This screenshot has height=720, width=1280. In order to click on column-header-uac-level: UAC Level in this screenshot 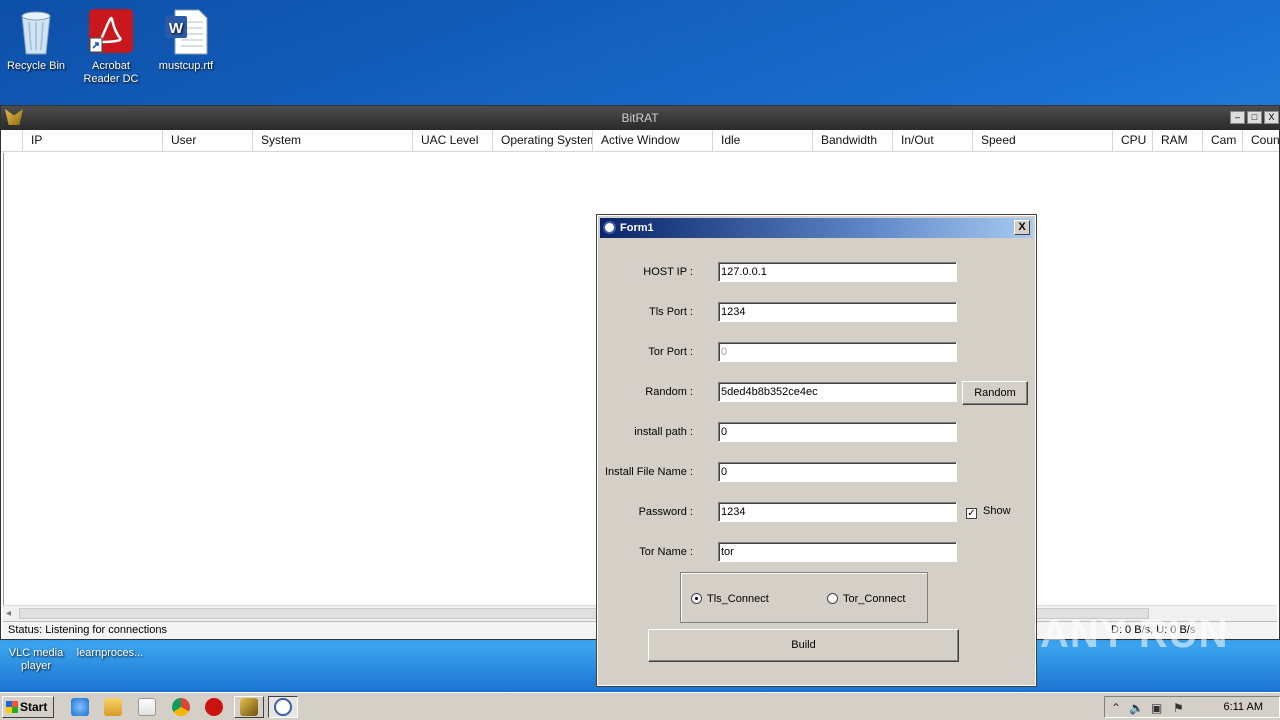, I will do `click(453, 141)`.